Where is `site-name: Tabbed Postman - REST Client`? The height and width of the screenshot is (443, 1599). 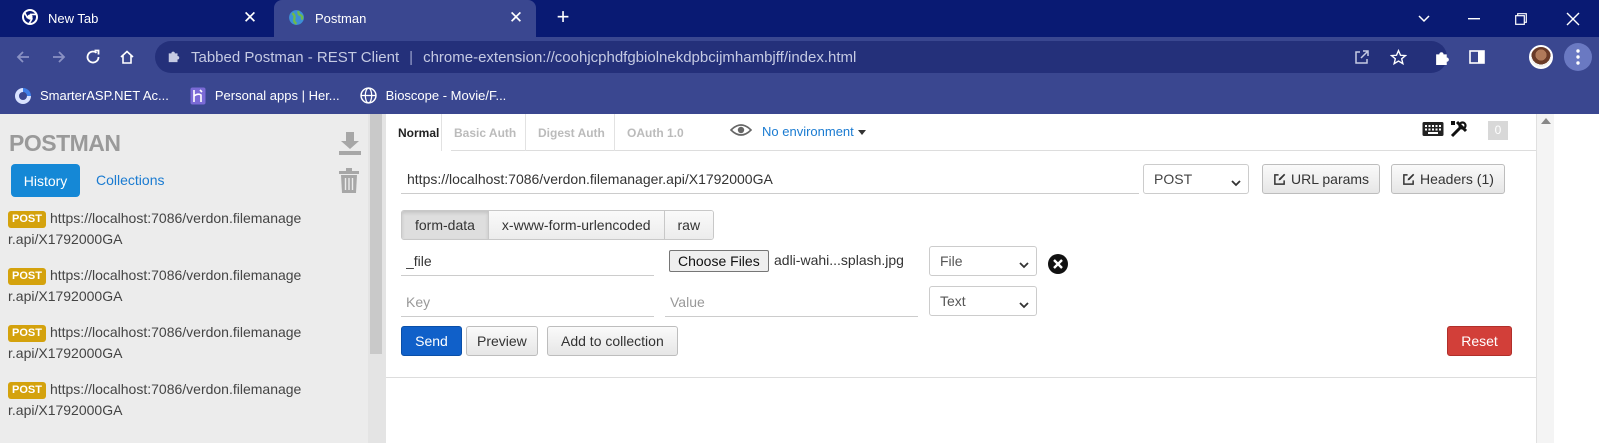 site-name: Tabbed Postman - REST Client is located at coordinates (295, 57).